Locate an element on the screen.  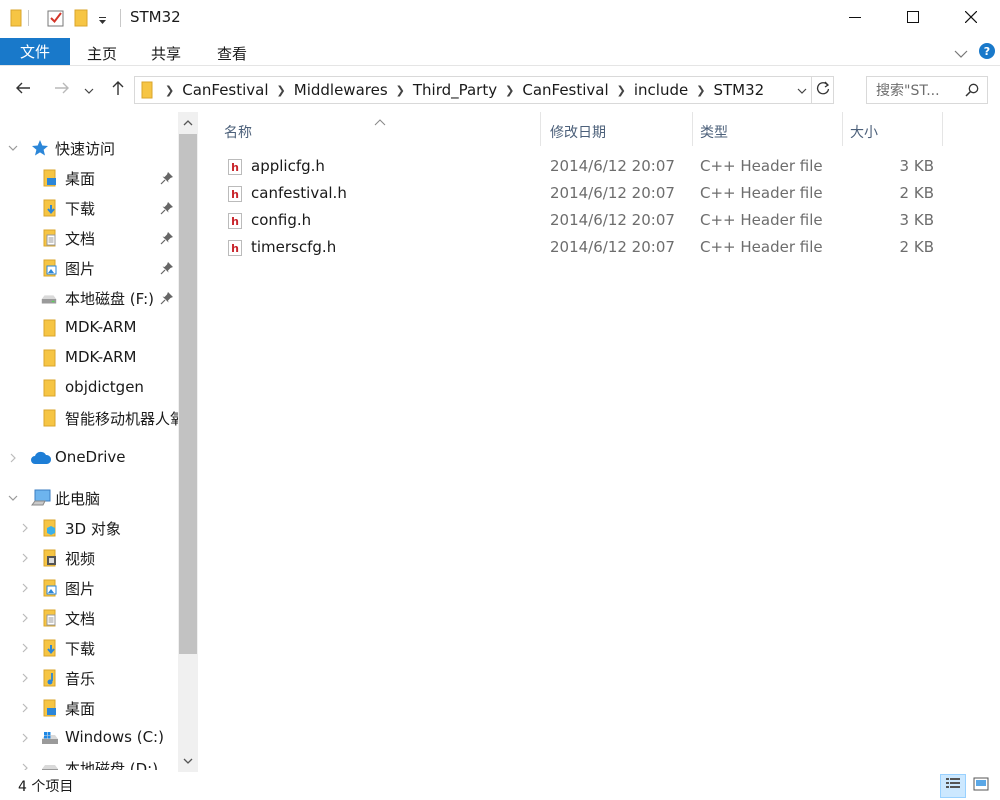
file-size: 2 KB is located at coordinates (916, 193).